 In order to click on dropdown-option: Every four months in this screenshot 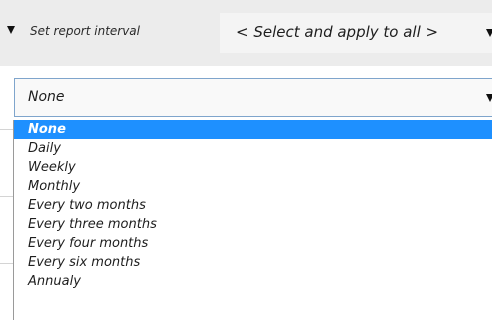, I will do `click(253, 243)`.